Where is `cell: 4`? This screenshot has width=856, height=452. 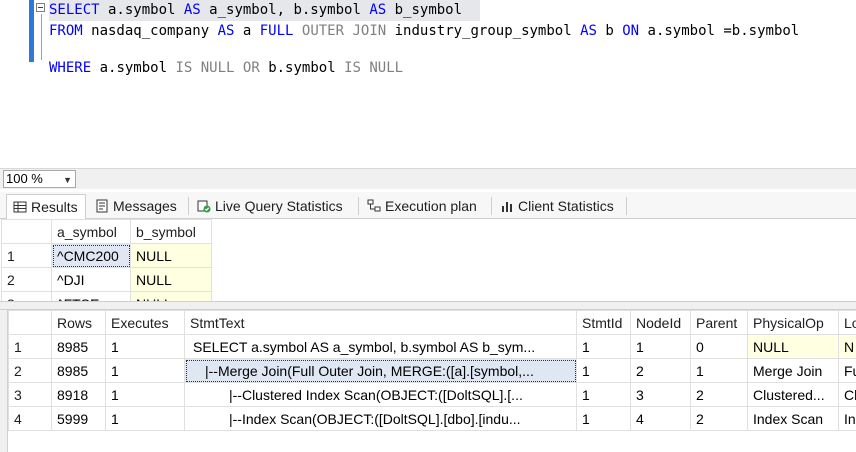
cell: 4 is located at coordinates (660, 418).